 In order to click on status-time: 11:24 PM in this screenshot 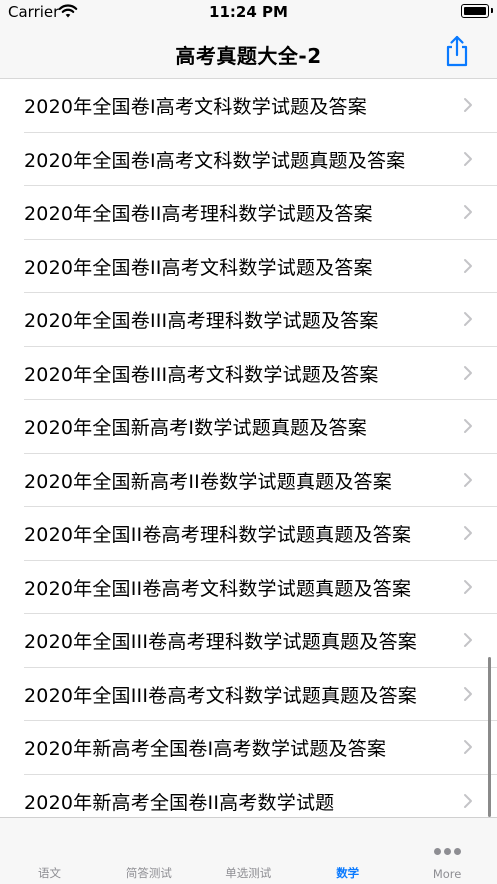, I will do `click(248, 12)`.